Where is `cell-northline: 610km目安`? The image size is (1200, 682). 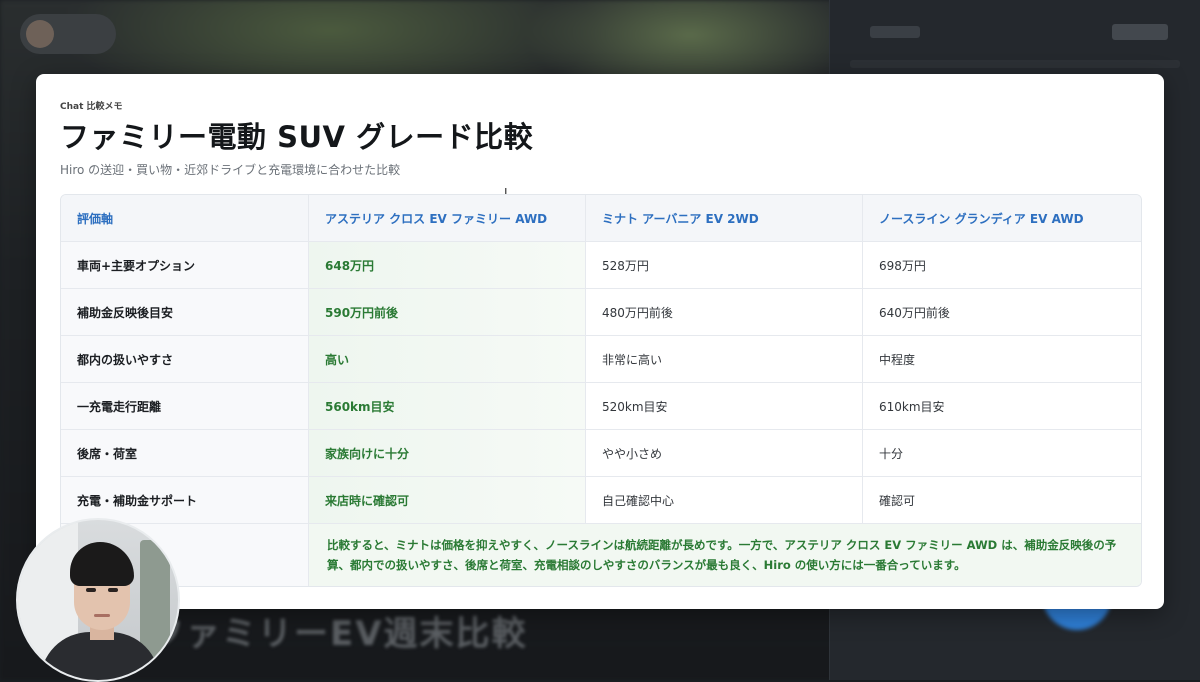 cell-northline: 610km目安 is located at coordinates (1002, 406).